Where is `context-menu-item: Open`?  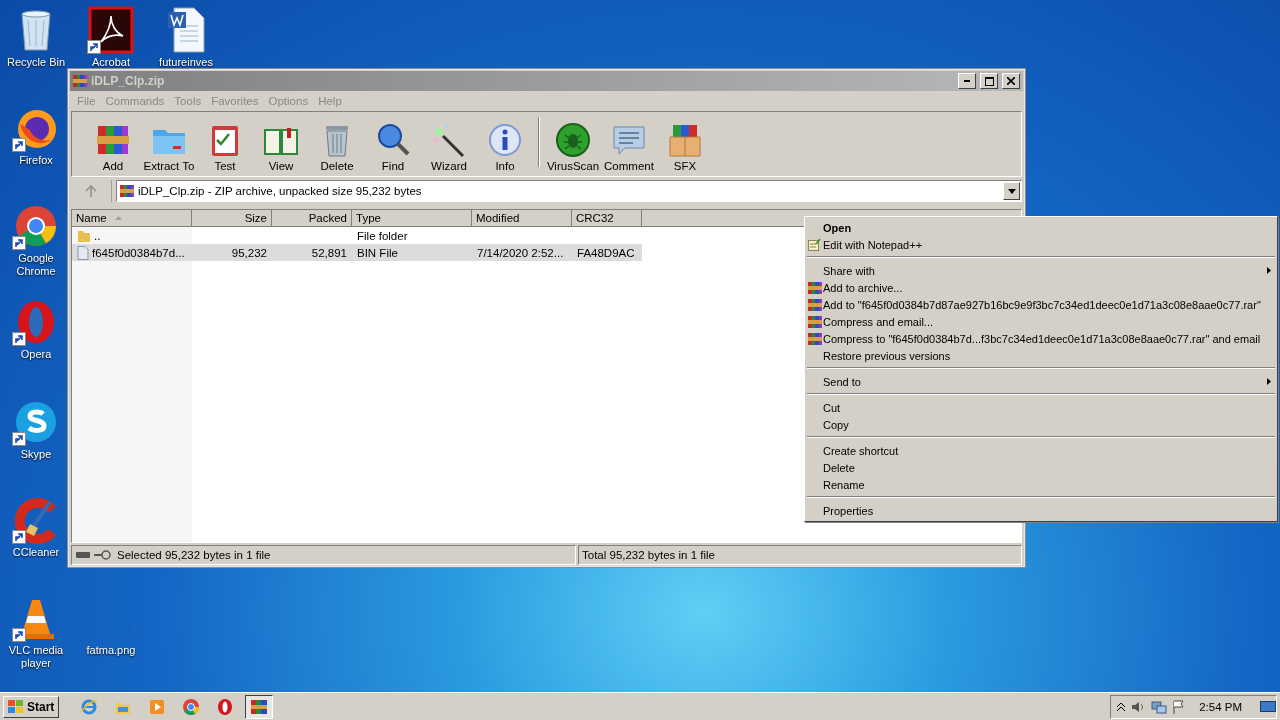
context-menu-item: Open is located at coordinates (1041, 227).